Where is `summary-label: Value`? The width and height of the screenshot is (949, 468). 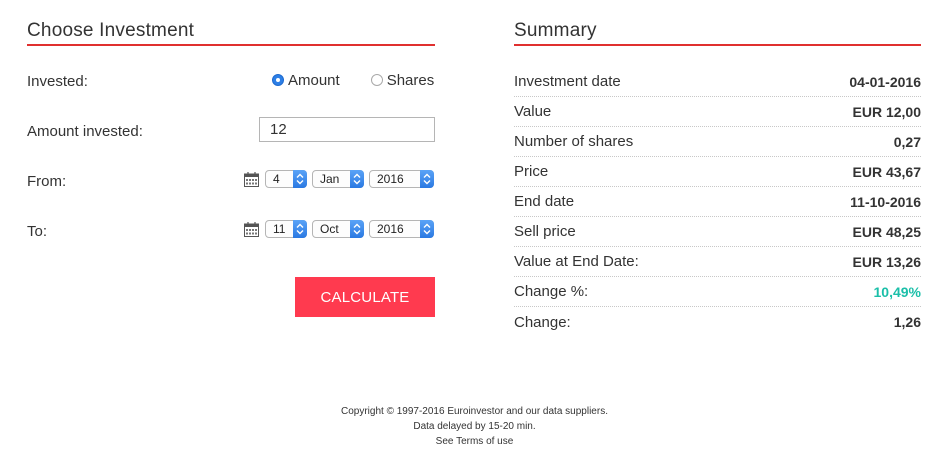 summary-label: Value is located at coordinates (533, 111).